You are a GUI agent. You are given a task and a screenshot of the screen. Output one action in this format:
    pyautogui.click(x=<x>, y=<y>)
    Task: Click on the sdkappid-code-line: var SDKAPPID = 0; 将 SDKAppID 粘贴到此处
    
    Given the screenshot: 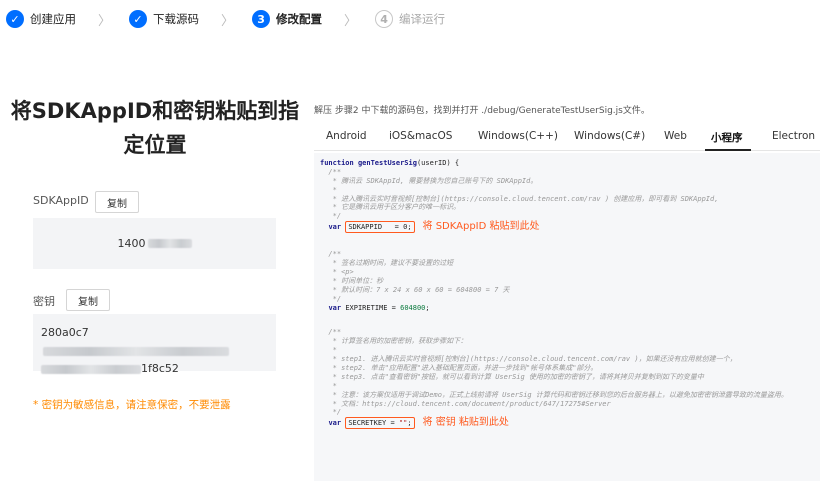 What is the action you would take?
    pyautogui.click(x=434, y=227)
    